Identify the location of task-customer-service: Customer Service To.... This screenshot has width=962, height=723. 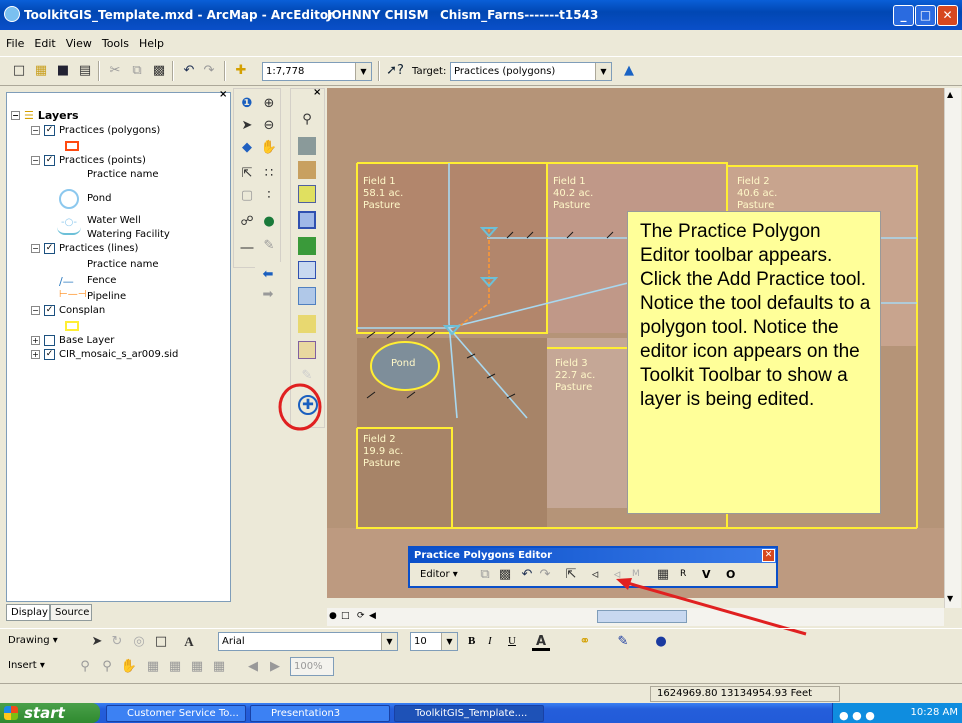
(176, 713).